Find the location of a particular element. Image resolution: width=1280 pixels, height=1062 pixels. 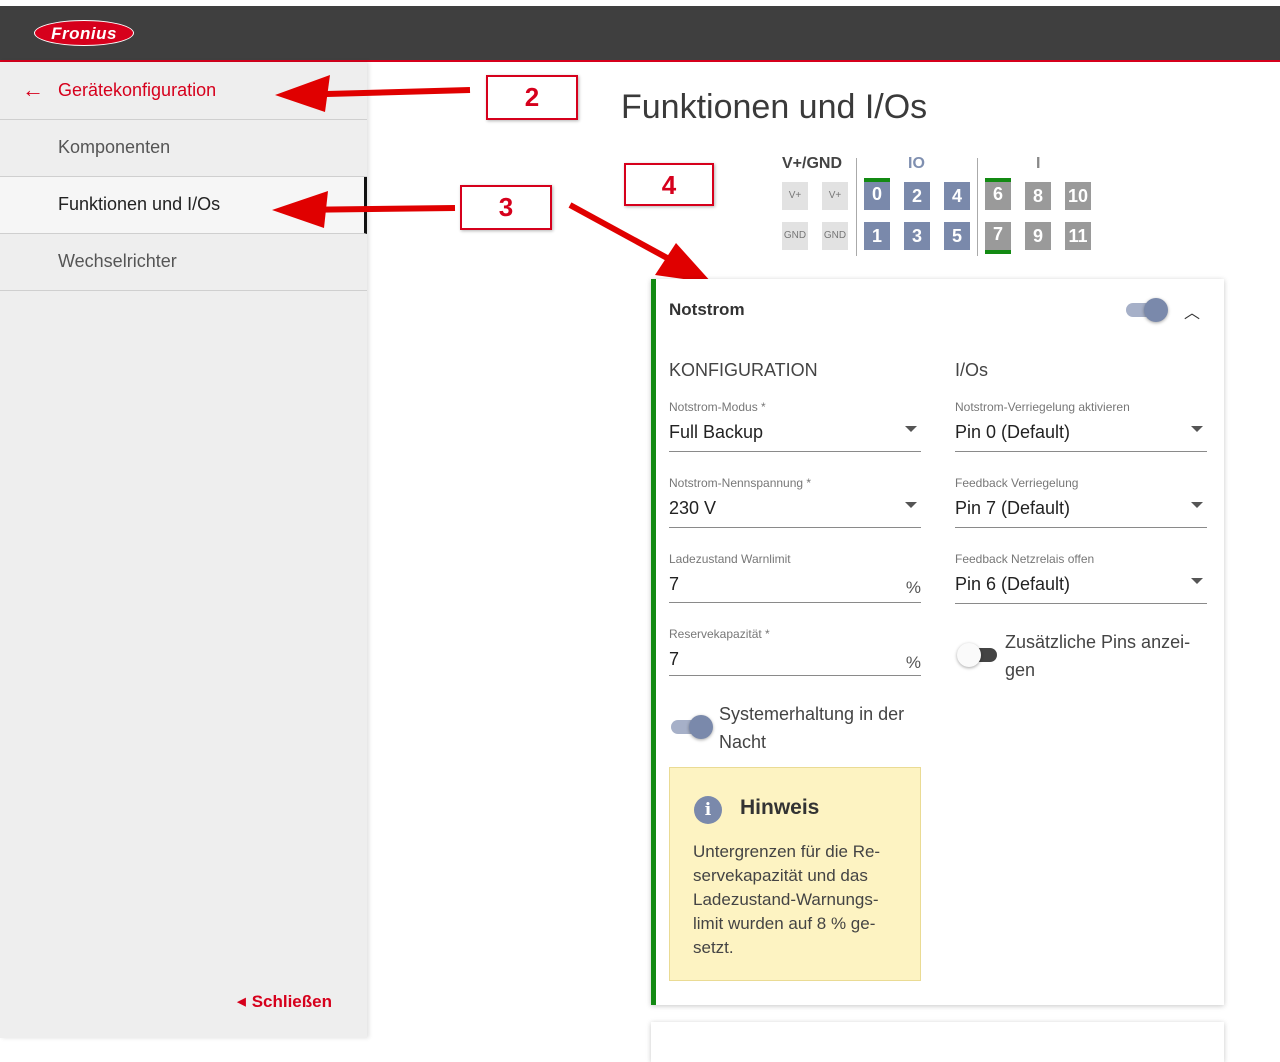

notstrom-mode-select: Notstrom-Modus * Full Backup is located at coordinates (795, 426).